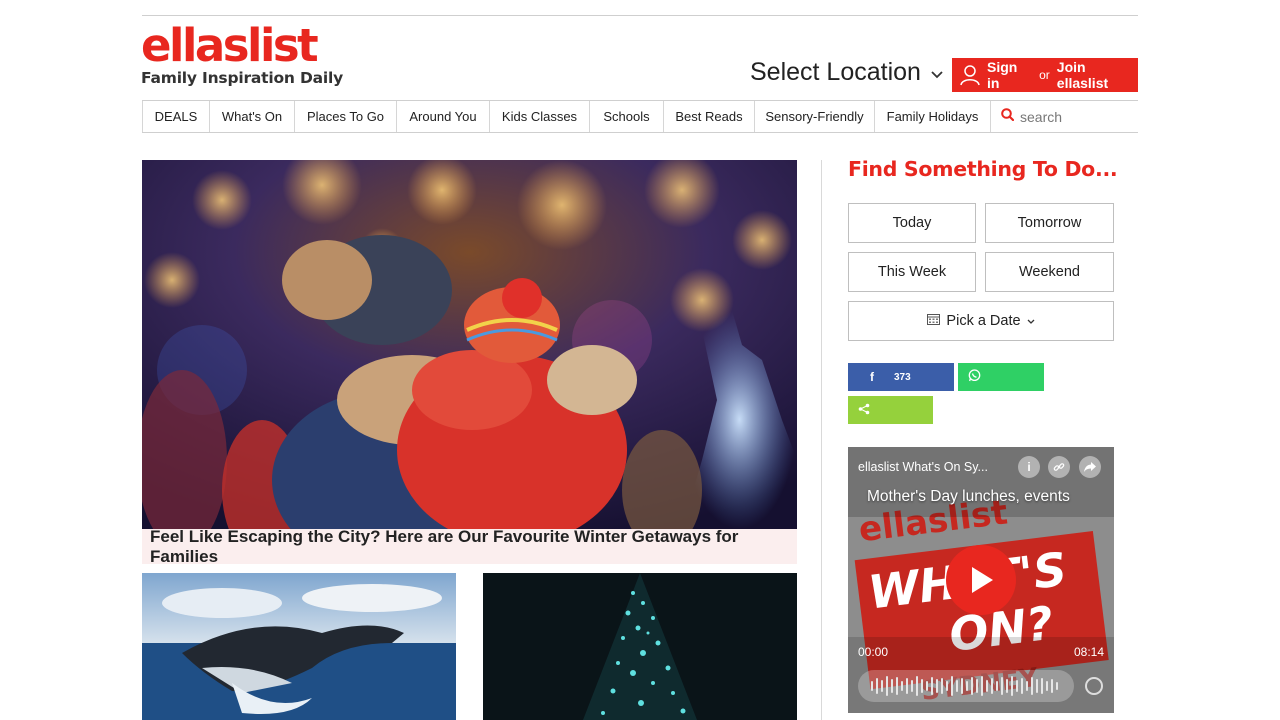 This screenshot has width=1280, height=720. Describe the element at coordinates (934, 321) in the screenshot. I see `calendar-icon` at that location.